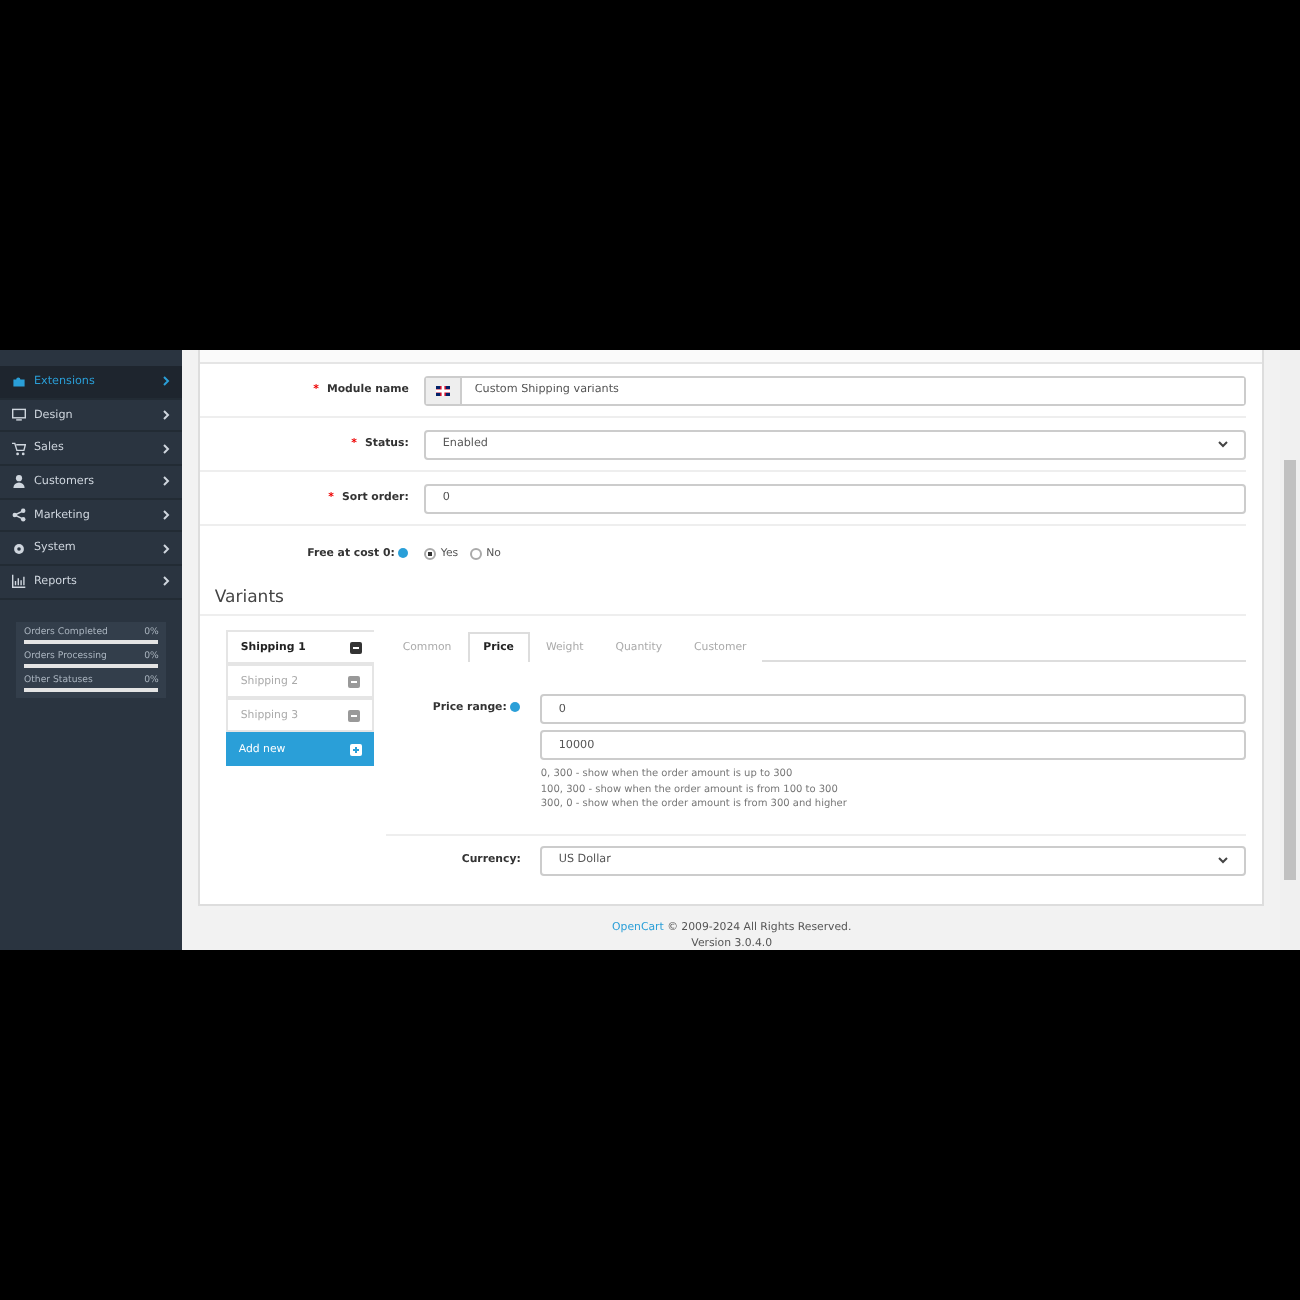  Describe the element at coordinates (443, 390) in the screenshot. I see `flag-icon` at that location.